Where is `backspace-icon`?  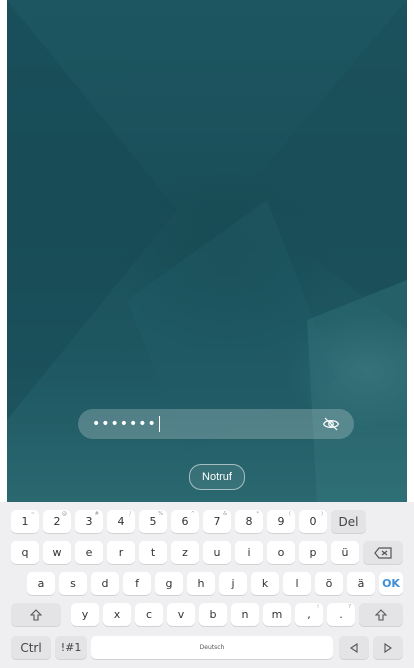
backspace-icon is located at coordinates (383, 552).